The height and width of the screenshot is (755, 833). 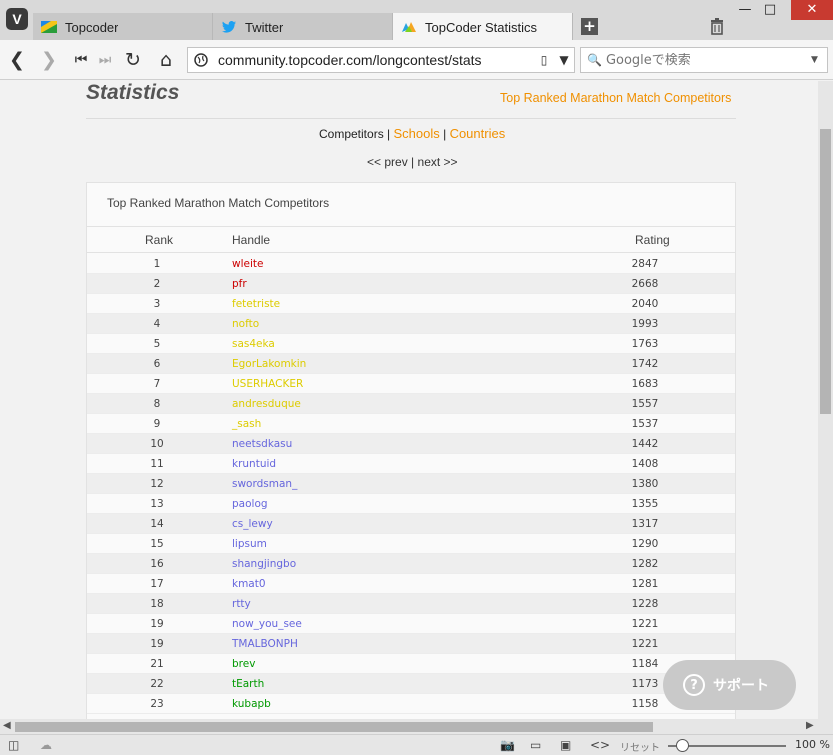 I want to click on handle-link: brev, so click(x=243, y=664).